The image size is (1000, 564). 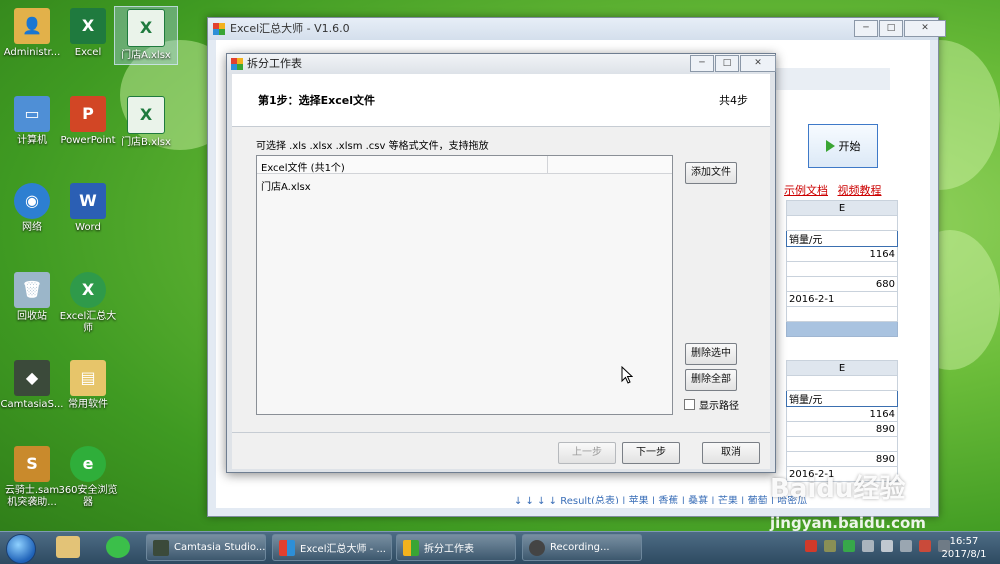 What do you see at coordinates (651, 453) in the screenshot?
I see `next-step-button: 下一步` at bounding box center [651, 453].